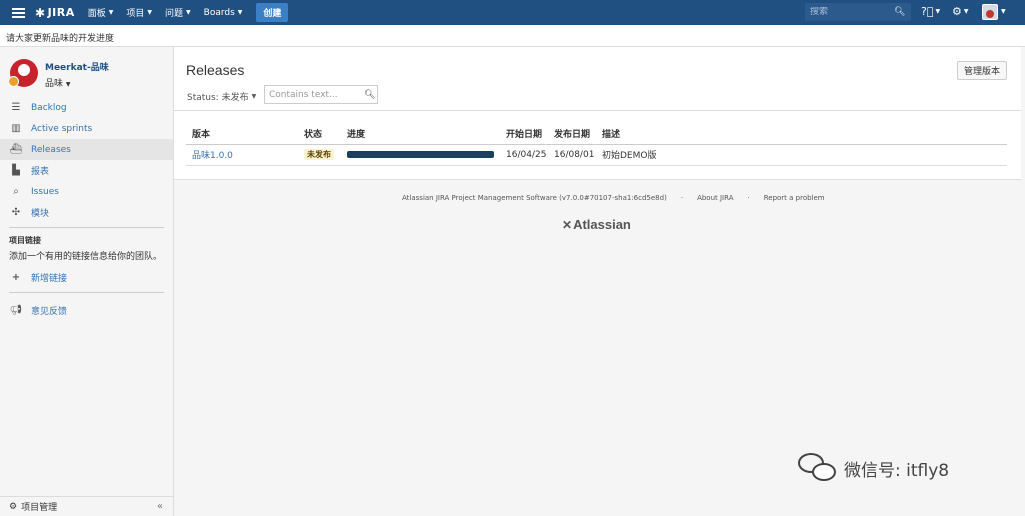 This screenshot has width=1025, height=516. Describe the element at coordinates (794, 198) in the screenshot. I see `report-problem-link: Report a problem` at that location.